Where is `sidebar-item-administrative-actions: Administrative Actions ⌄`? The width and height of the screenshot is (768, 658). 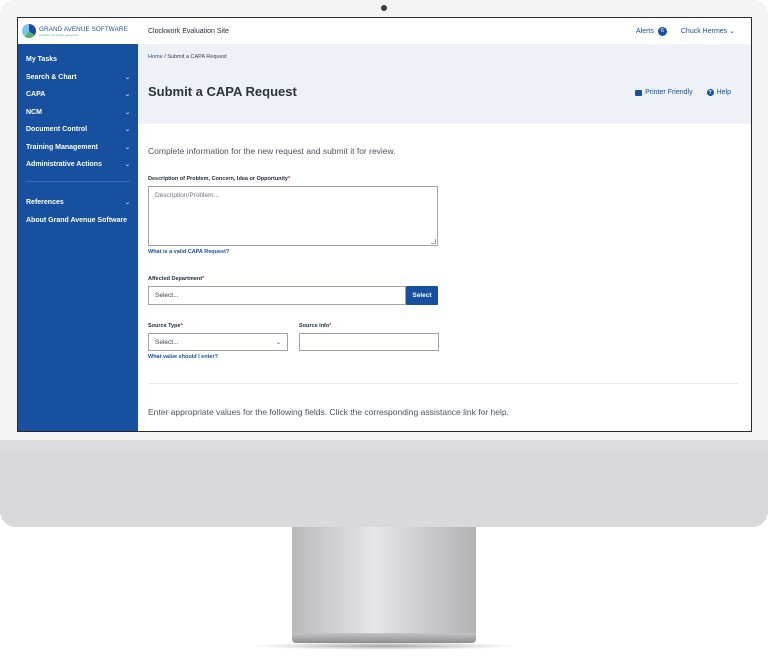
sidebar-item-administrative-actions: Administrative Actions ⌄ is located at coordinates (78, 165).